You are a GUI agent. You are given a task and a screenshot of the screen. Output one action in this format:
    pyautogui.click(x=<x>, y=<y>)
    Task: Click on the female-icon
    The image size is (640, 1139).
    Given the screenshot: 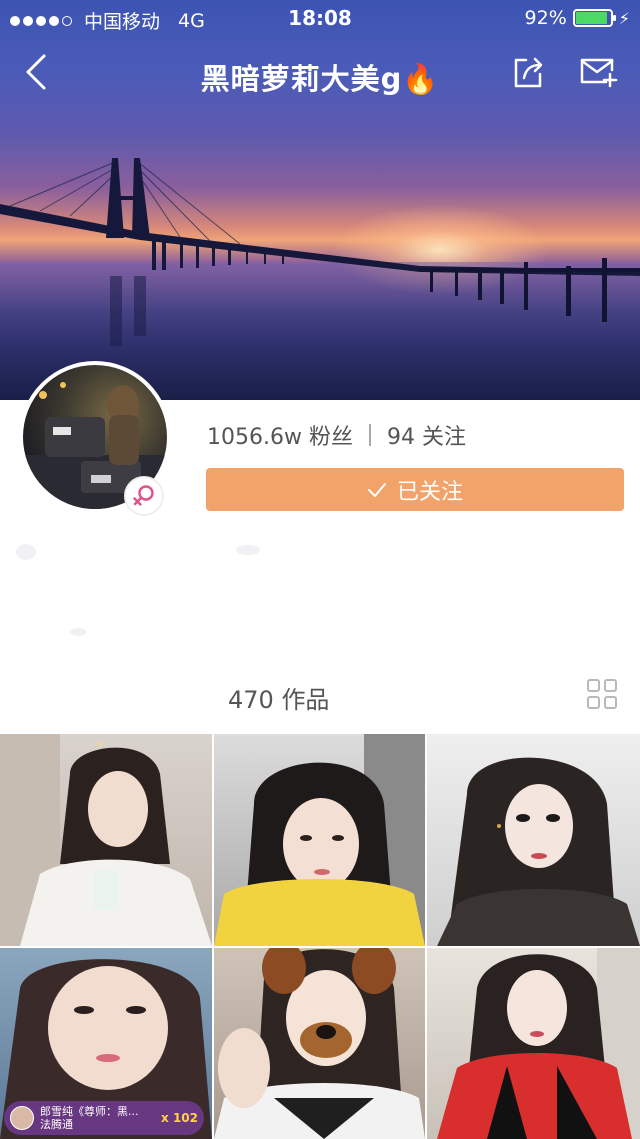 What is the action you would take?
    pyautogui.click(x=143, y=495)
    